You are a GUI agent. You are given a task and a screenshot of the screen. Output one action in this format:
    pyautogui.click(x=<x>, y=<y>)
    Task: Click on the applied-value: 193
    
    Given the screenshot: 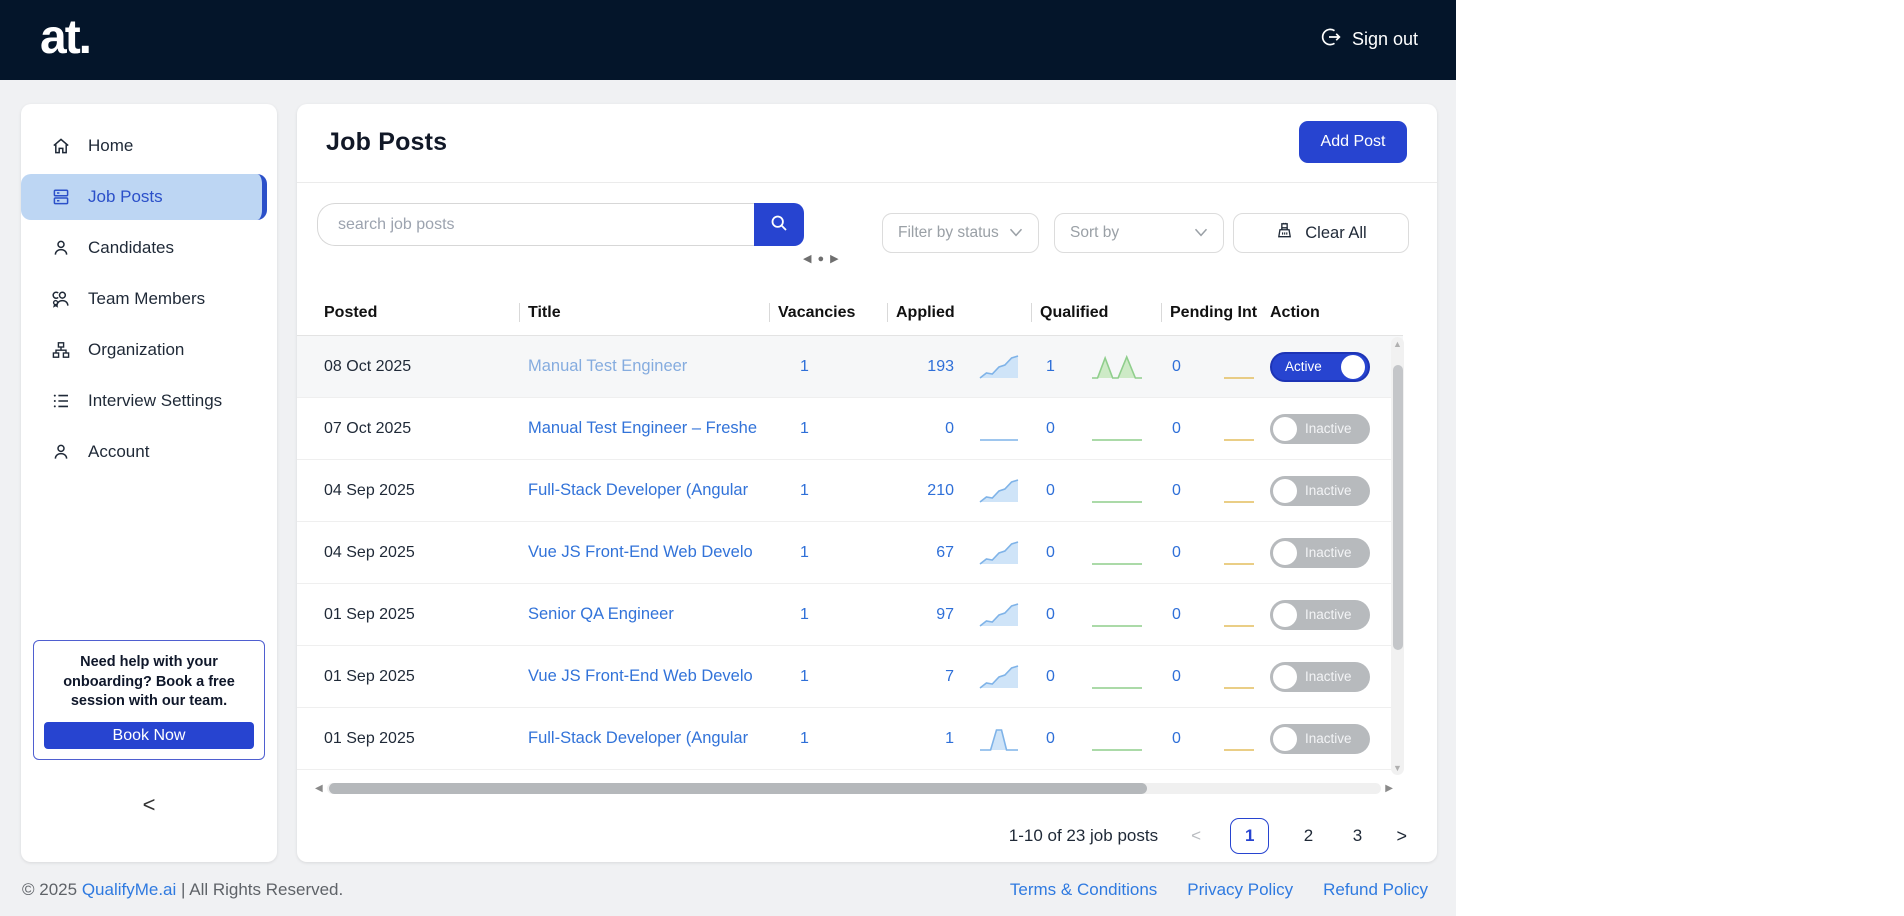 What is the action you would take?
    pyautogui.click(x=940, y=366)
    